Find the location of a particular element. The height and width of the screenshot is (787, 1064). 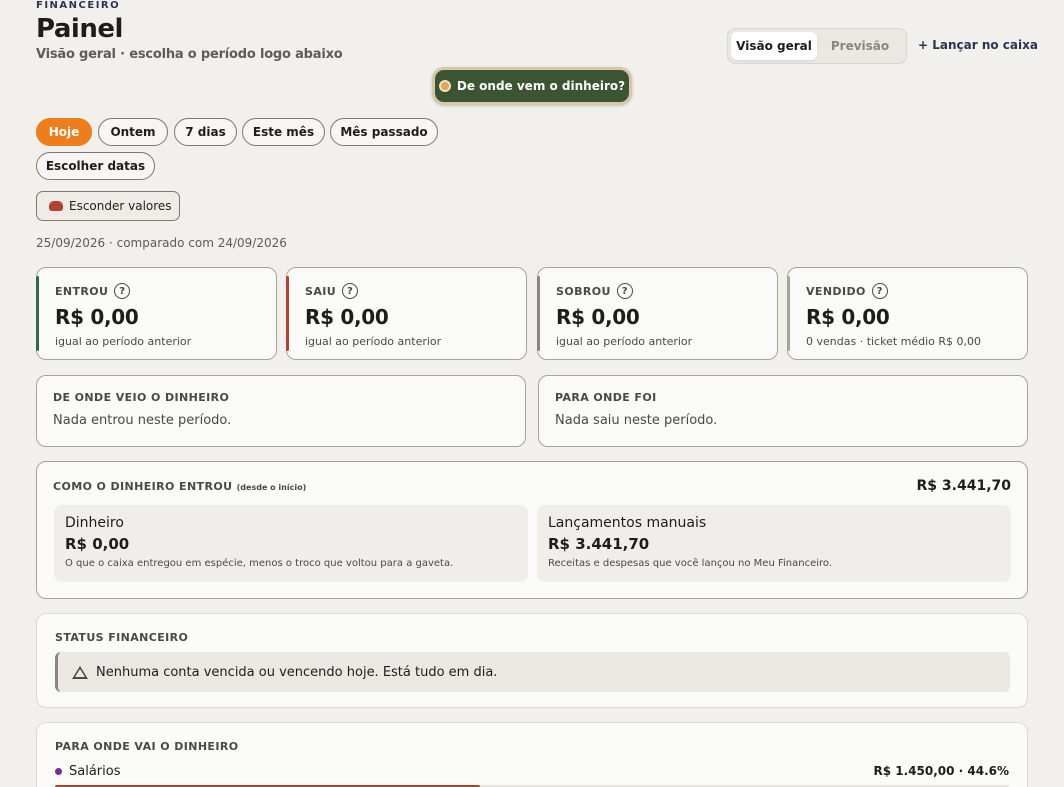

kpi-card-saiu: SAIU? R$ 0,00 igual ao período anterior is located at coordinates (406, 313).